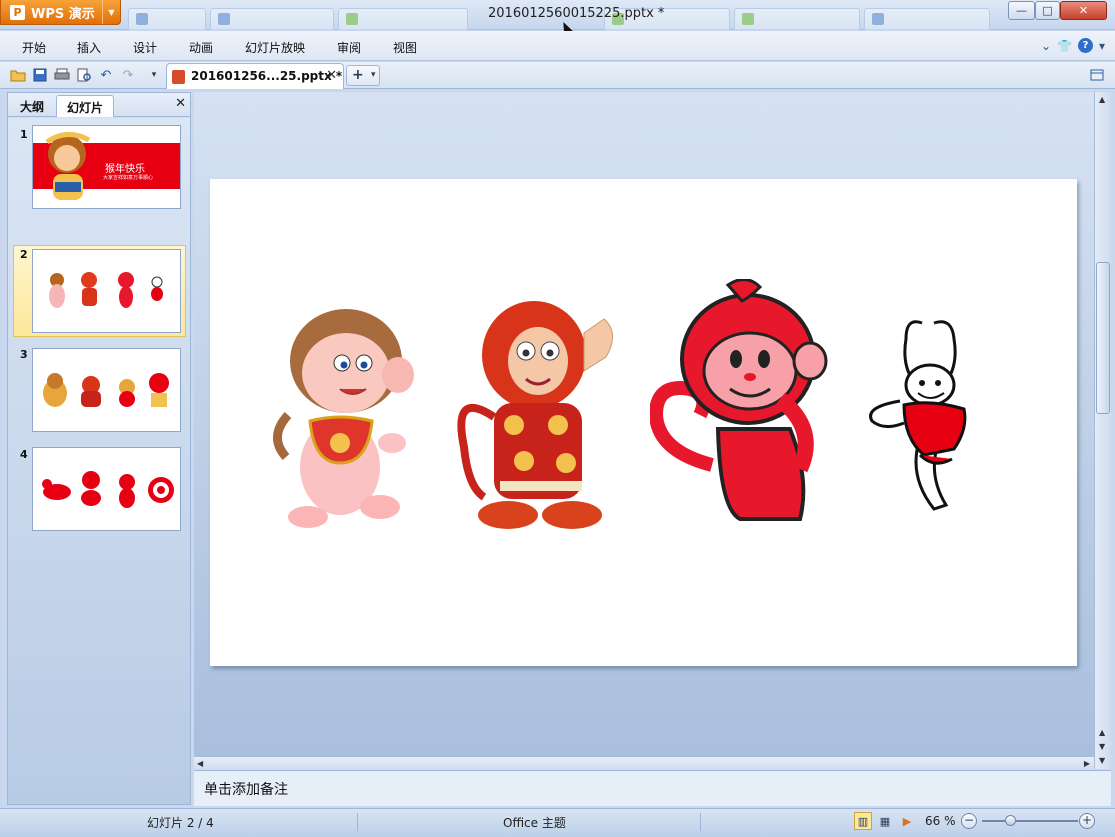 The height and width of the screenshot is (837, 1115). Describe the element at coordinates (24, 354) in the screenshot. I see `thumbnail-number: 3` at that location.